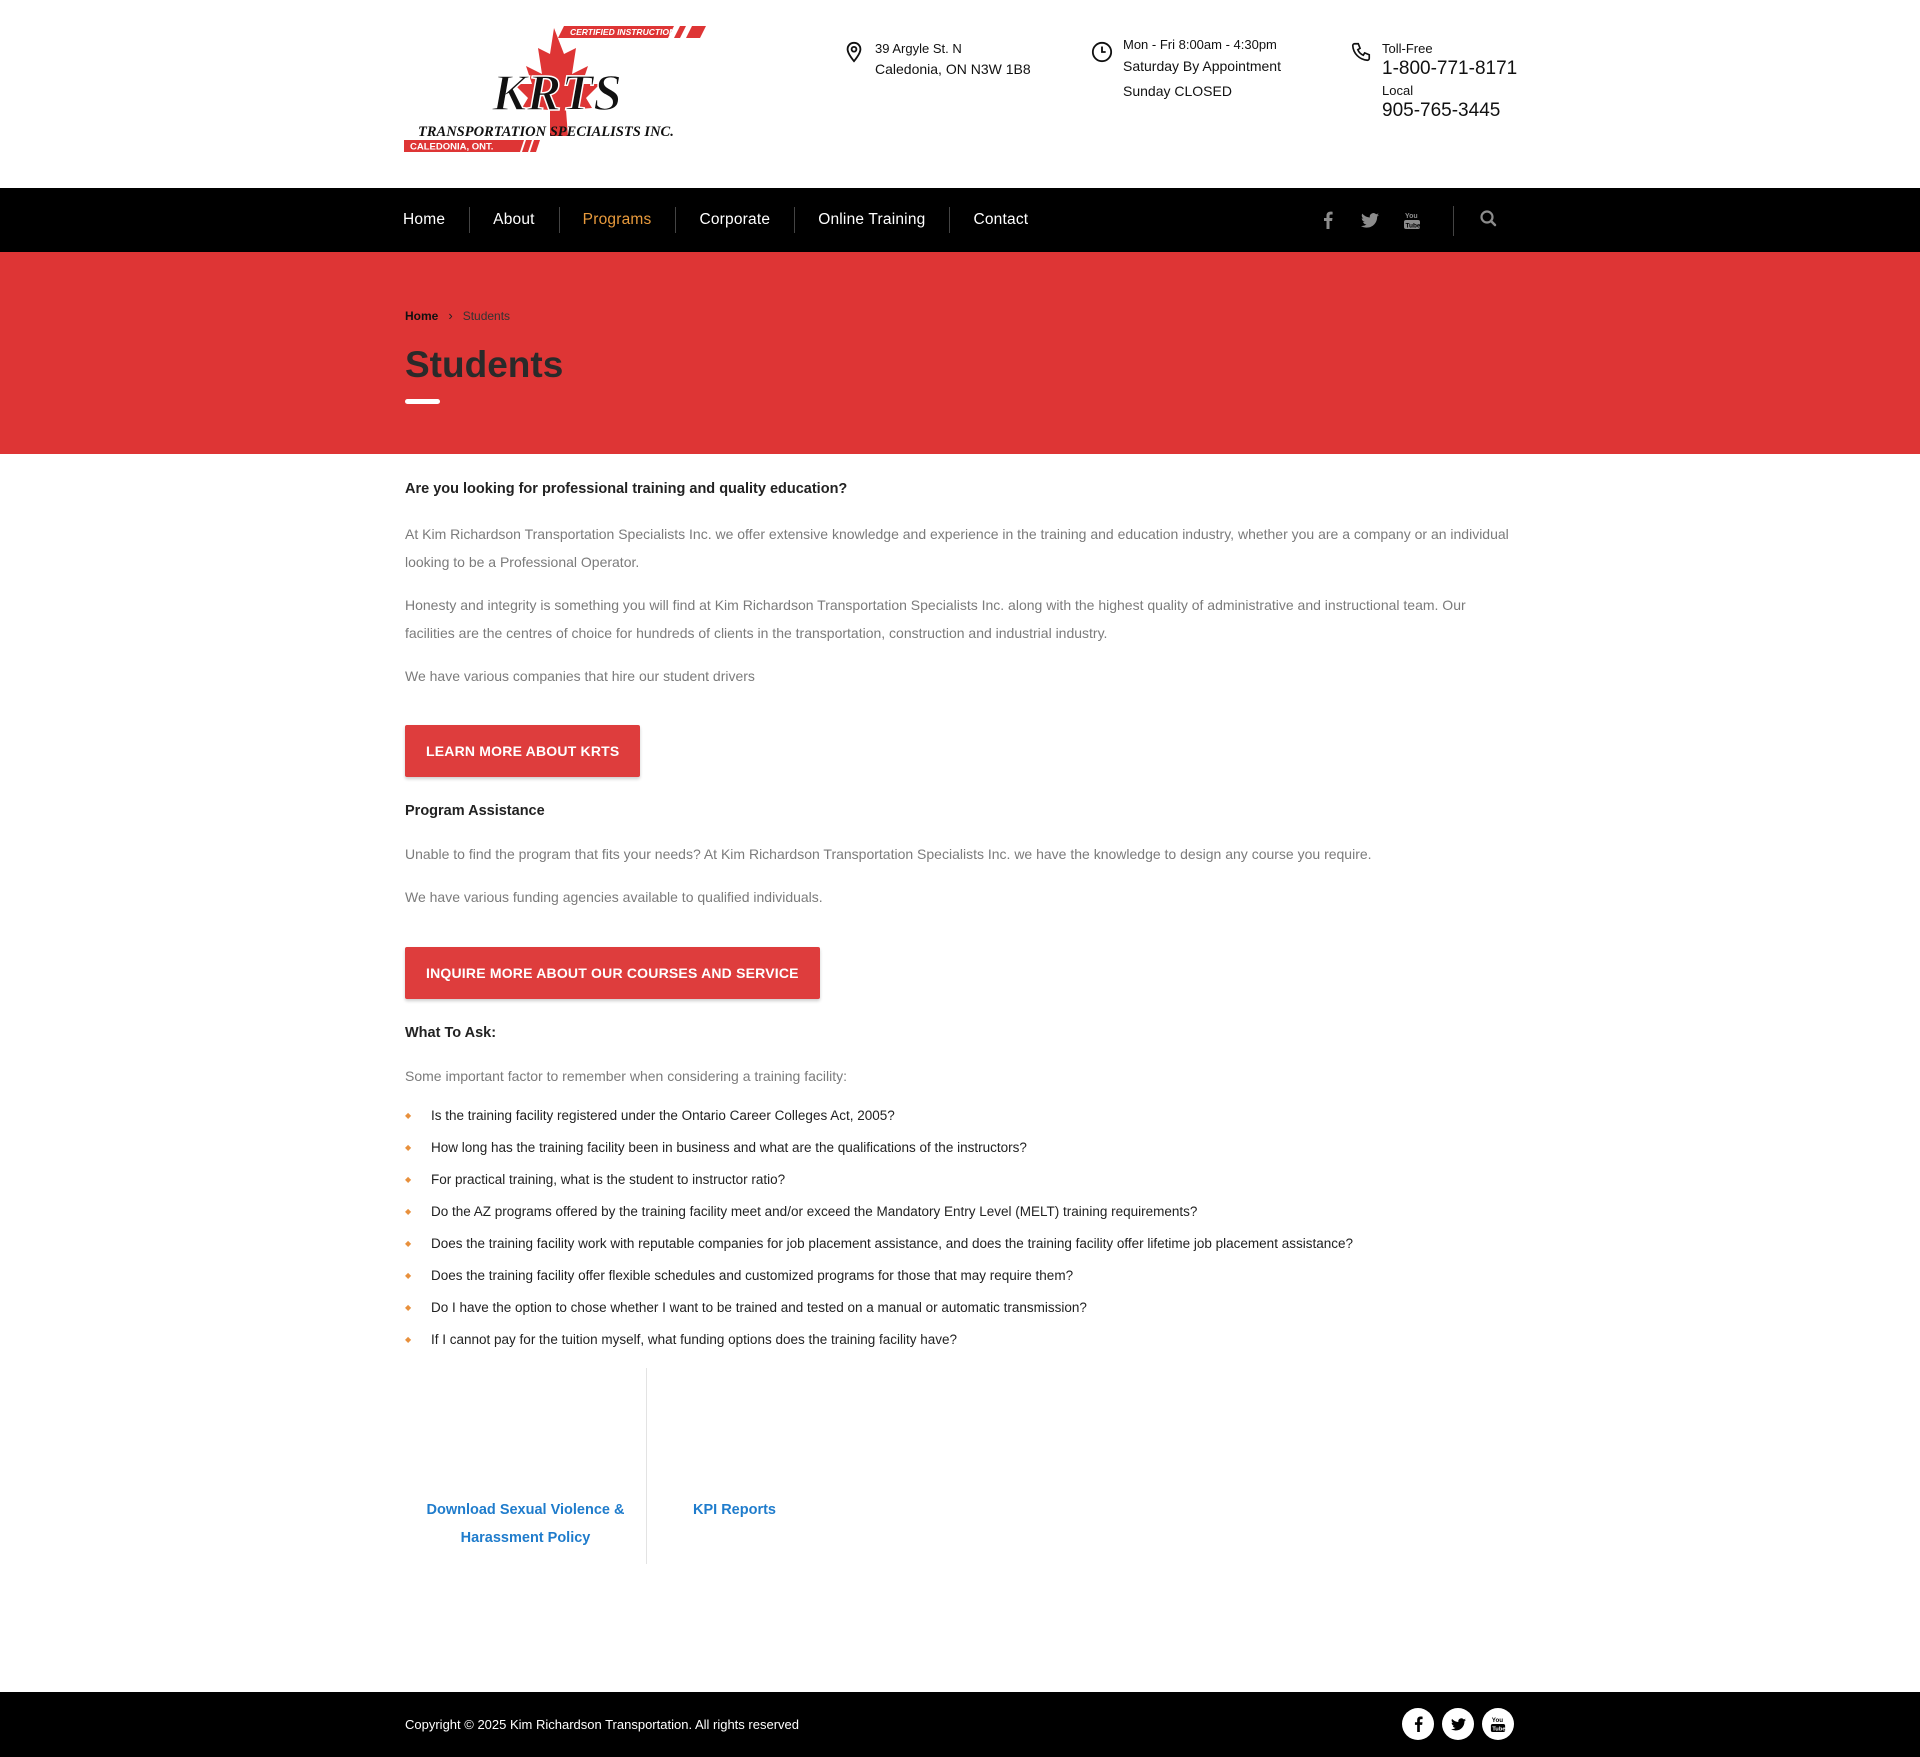 The width and height of the screenshot is (1920, 1757). Describe the element at coordinates (457, 315) in the screenshot. I see `breadcrumb: Home › Students` at that location.